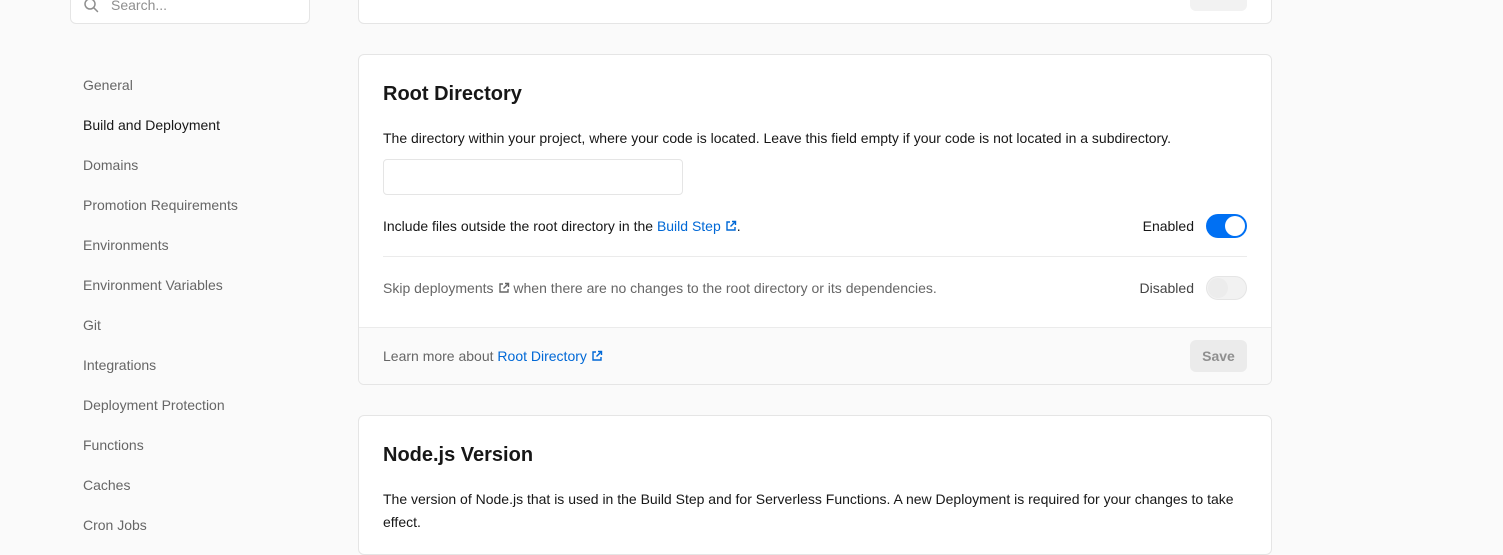 The height and width of the screenshot is (555, 1503). I want to click on skip-deployments-link-label: Skip deployments, so click(438, 287).